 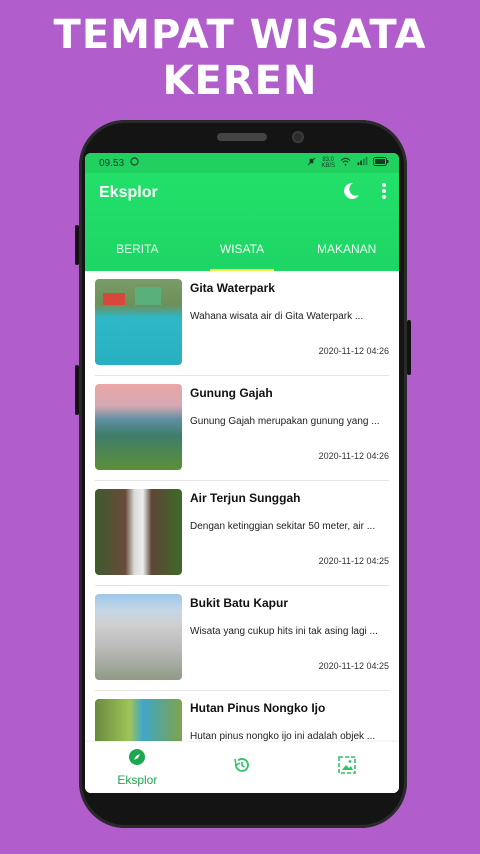 I want to click on night-mode-icon, so click(x=351, y=193).